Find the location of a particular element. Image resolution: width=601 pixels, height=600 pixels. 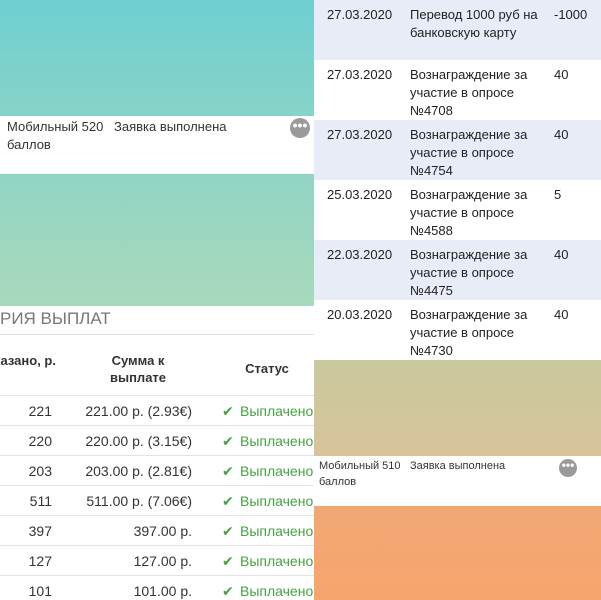

transaction-description: Вознаграждение за участие в опросе №4475 is located at coordinates (469, 272).